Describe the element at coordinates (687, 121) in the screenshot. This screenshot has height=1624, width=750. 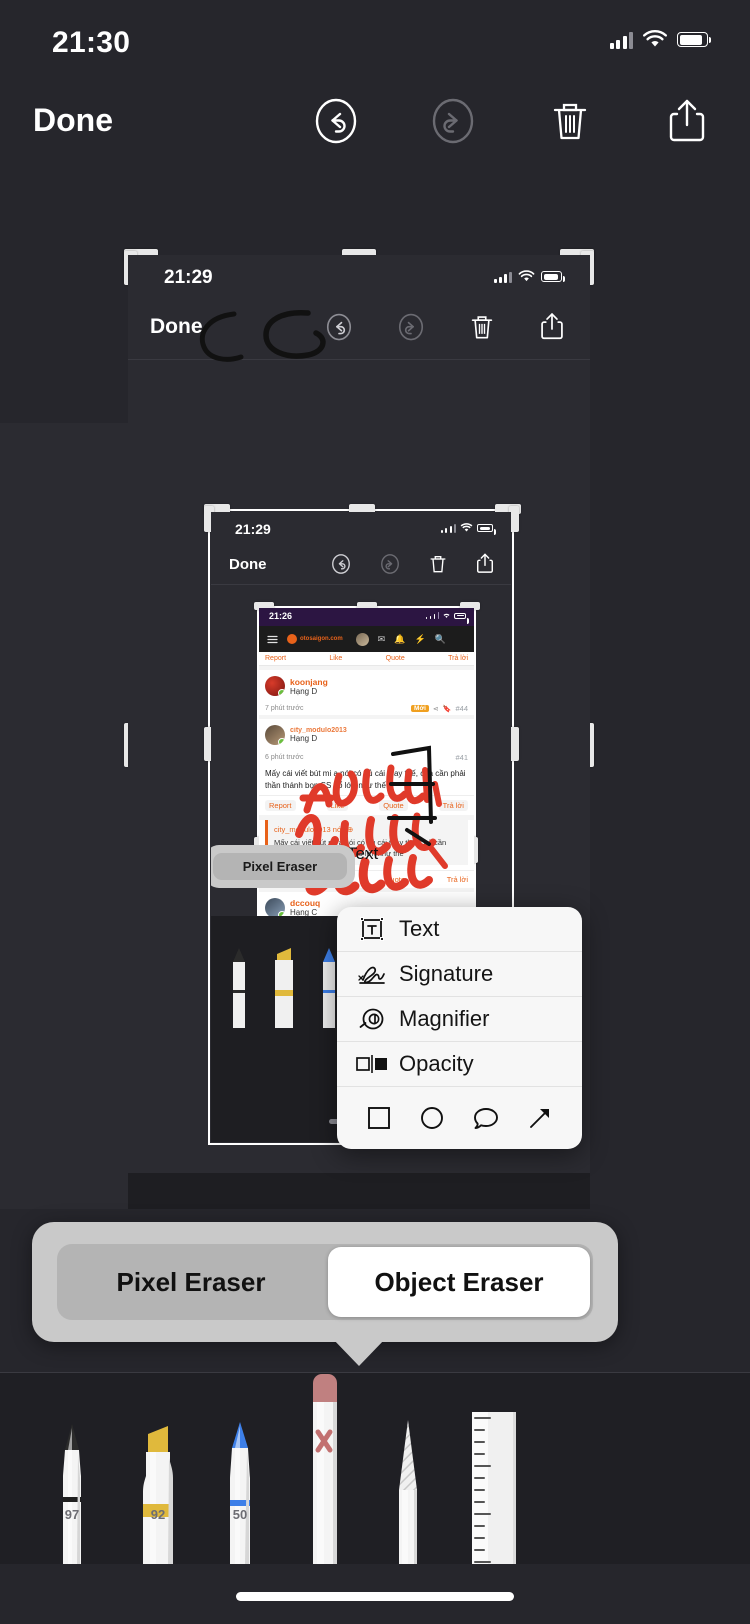
I see `share-icon` at that location.